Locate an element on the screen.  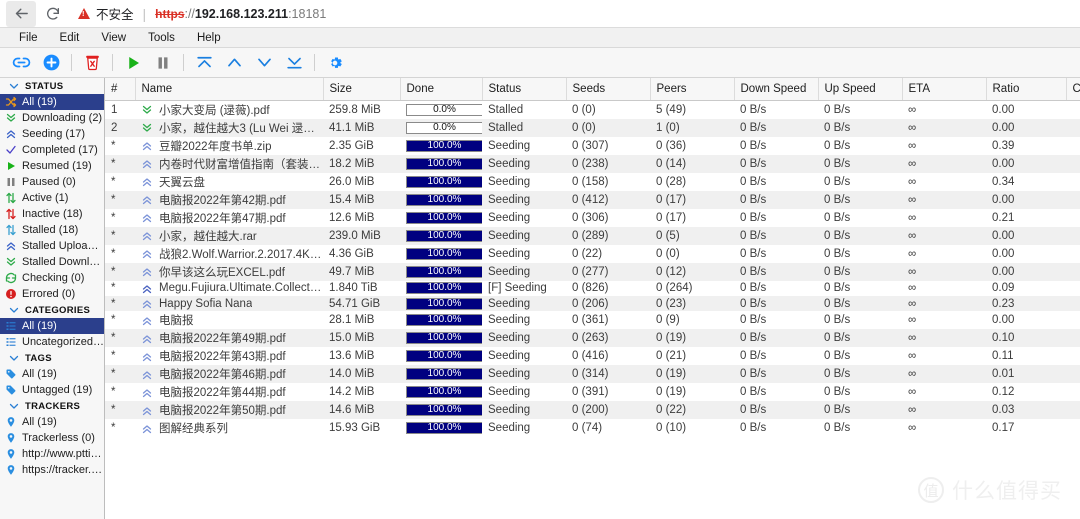
cell-done: 100.0% is located at coordinates (441, 303).